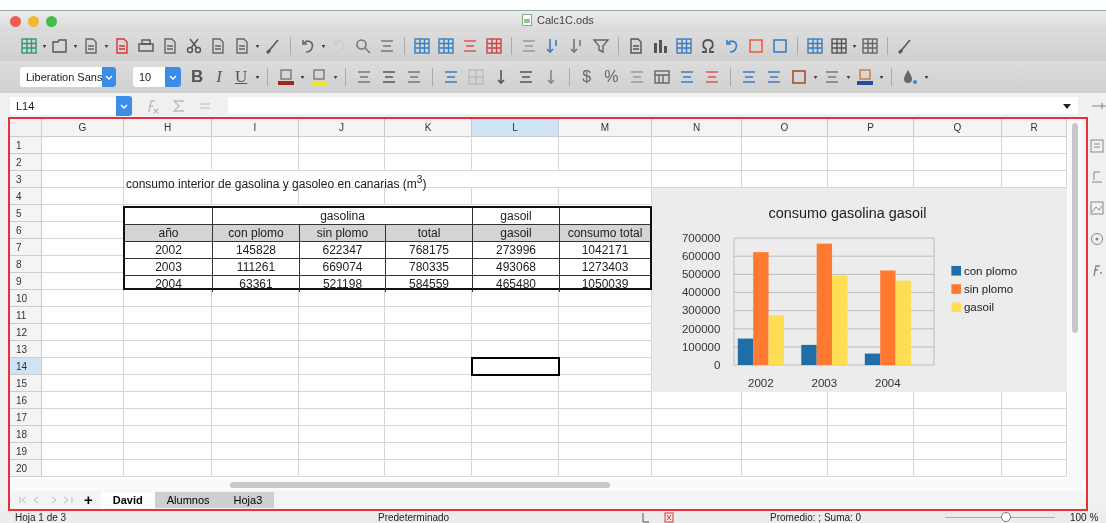  Describe the element at coordinates (255, 128) in the screenshot. I see `column-header: I` at that location.